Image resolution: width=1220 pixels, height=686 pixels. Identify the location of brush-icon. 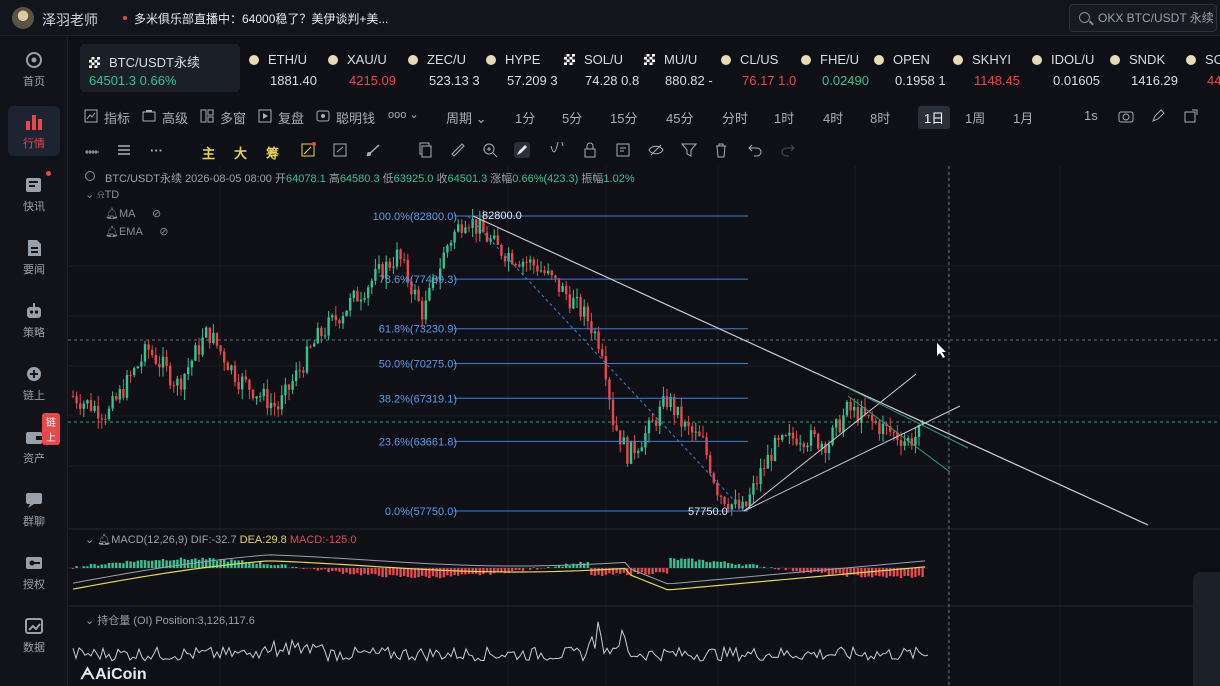
(522, 150).